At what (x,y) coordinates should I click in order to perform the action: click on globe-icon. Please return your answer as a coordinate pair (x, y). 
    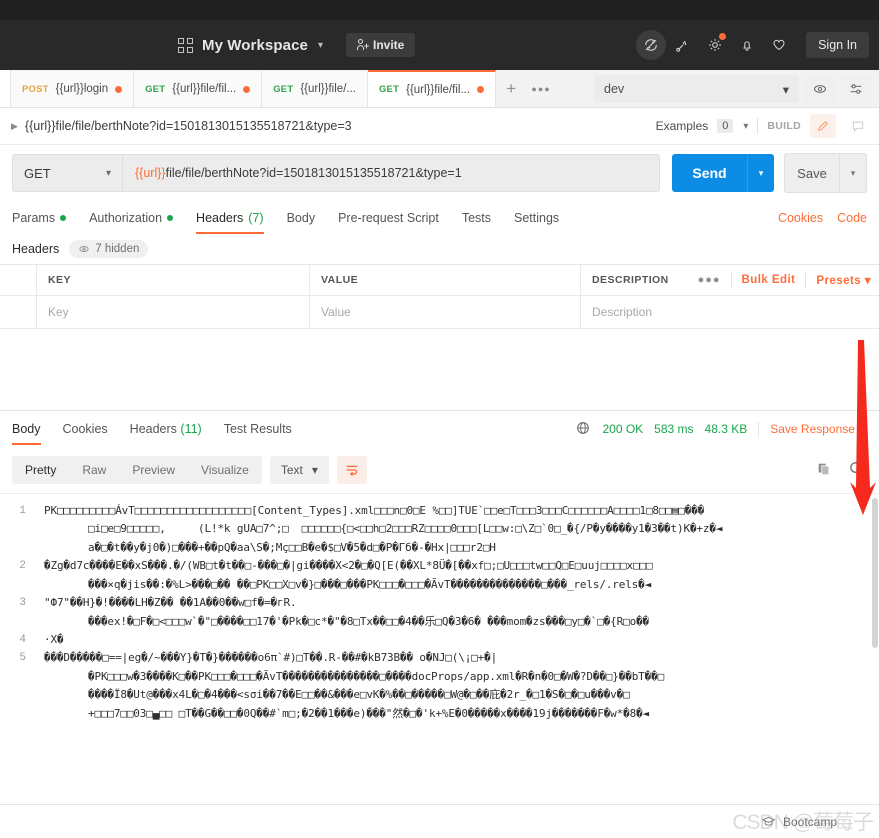
    Looking at the image, I should click on (583, 429).